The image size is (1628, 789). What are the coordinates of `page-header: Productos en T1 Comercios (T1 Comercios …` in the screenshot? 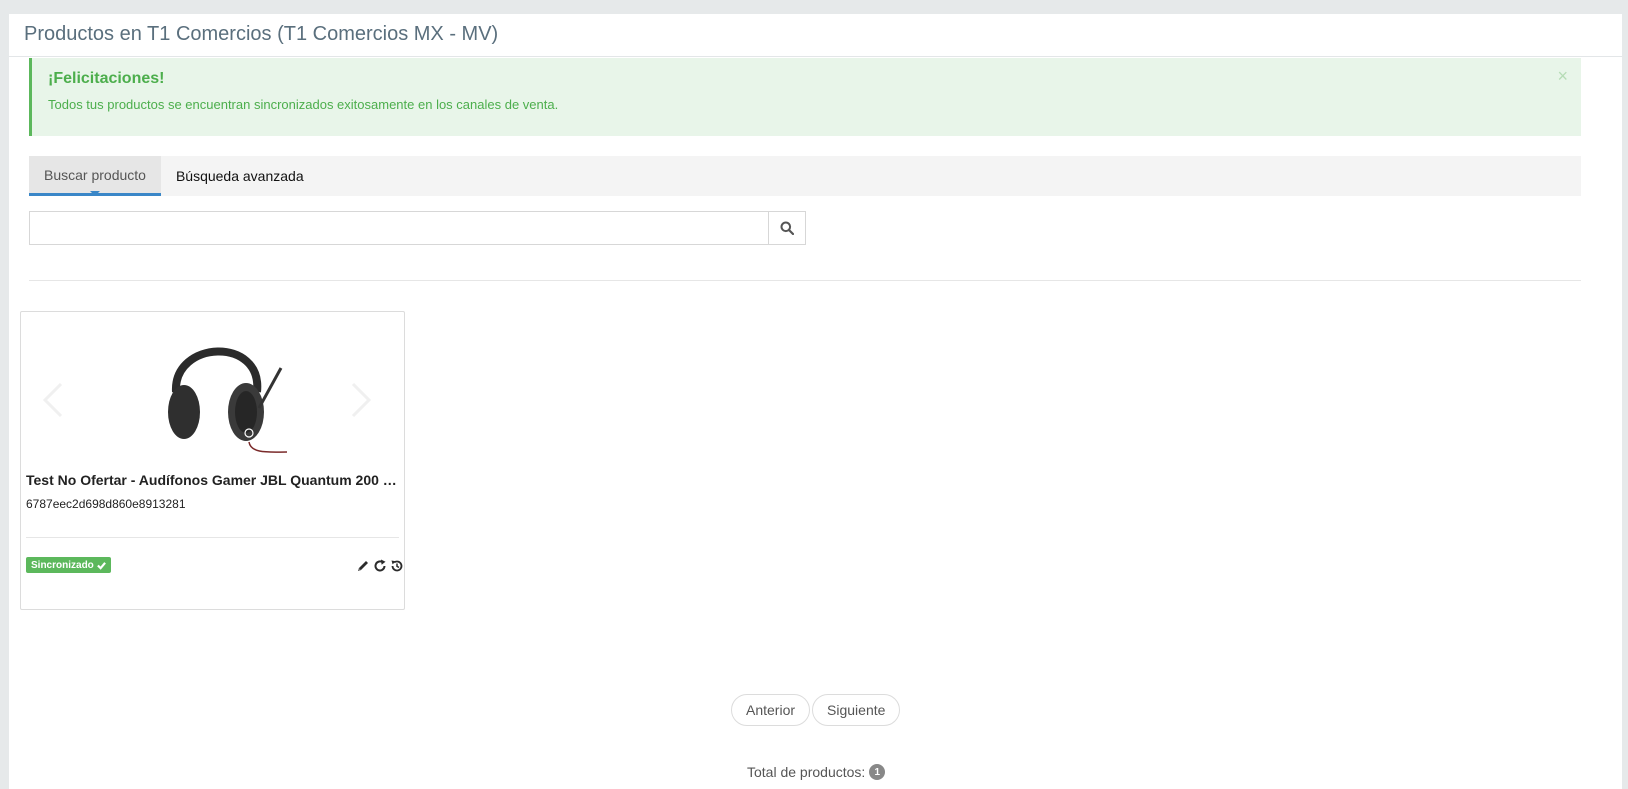 It's located at (815, 35).